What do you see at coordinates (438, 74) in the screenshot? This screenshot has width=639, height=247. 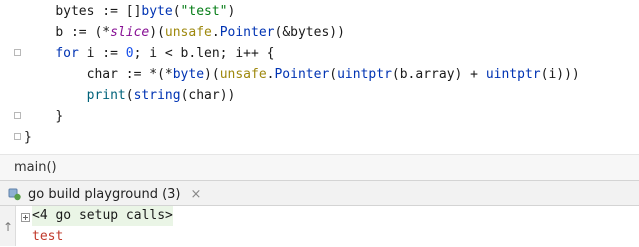 I see `code-token: (b.array) +` at bounding box center [438, 74].